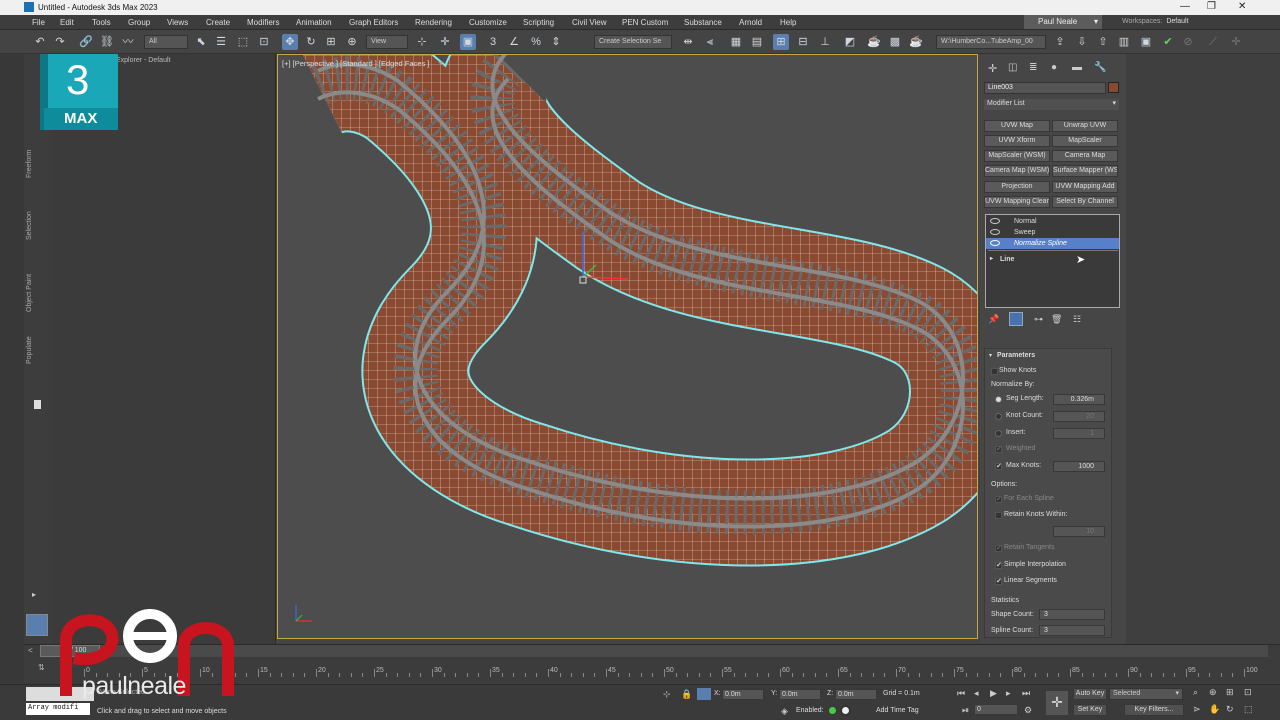 This screenshot has height=720, width=1280. What do you see at coordinates (331, 42) in the screenshot?
I see `scale-icon: ⊞` at bounding box center [331, 42].